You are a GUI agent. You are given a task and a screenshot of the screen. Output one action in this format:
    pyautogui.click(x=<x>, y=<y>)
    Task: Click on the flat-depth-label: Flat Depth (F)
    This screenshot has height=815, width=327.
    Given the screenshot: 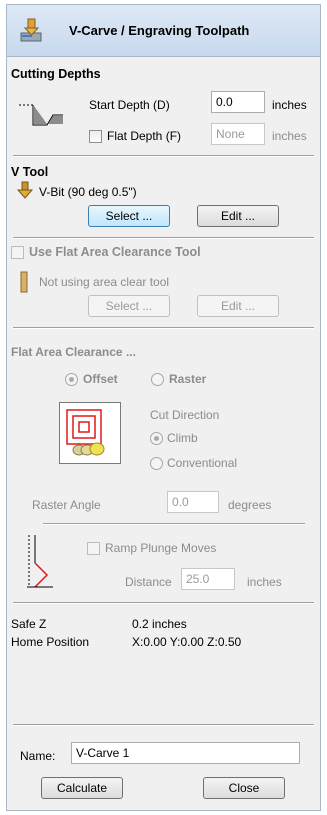 What is the action you would take?
    pyautogui.click(x=144, y=136)
    